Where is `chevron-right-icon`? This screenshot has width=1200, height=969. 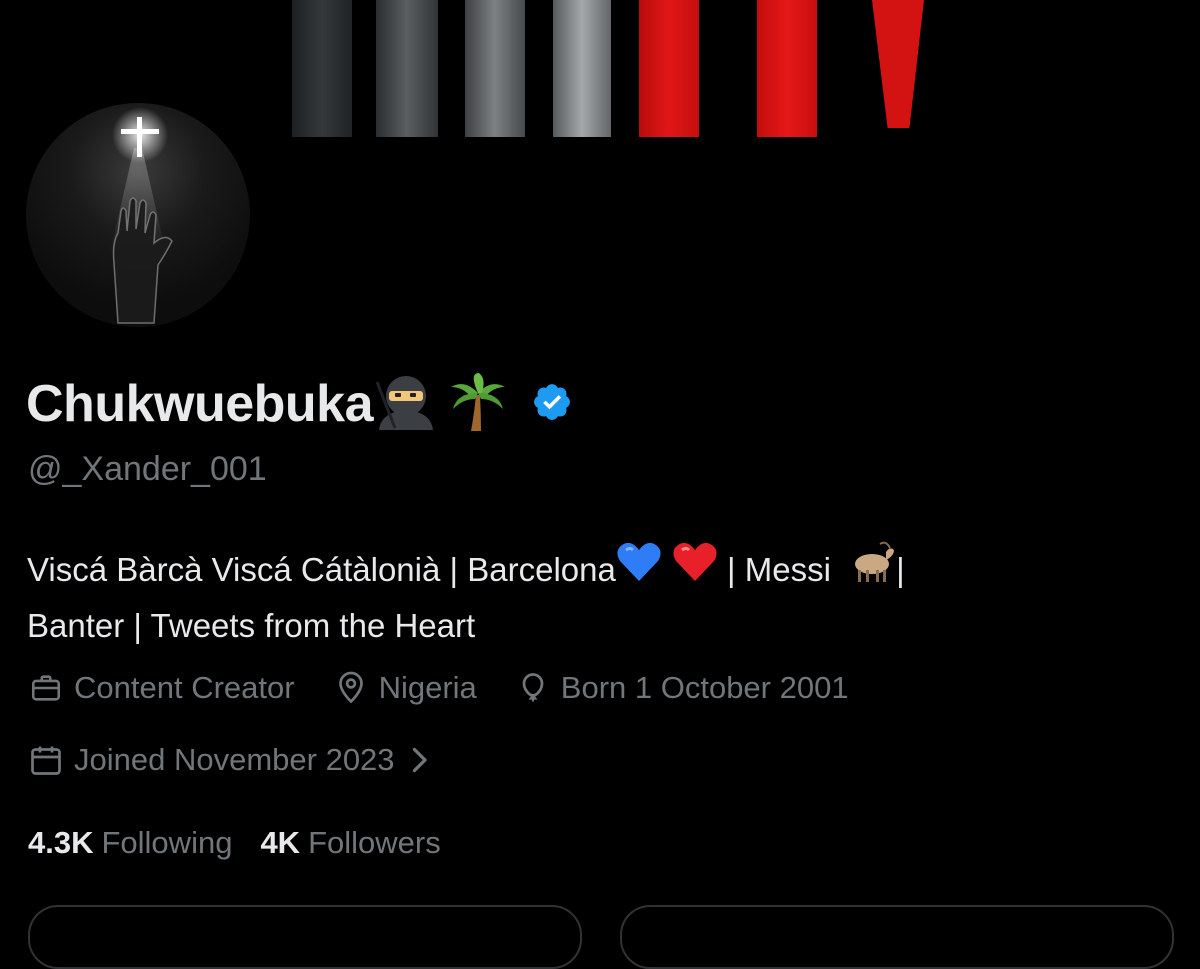 chevron-right-icon is located at coordinates (419, 760).